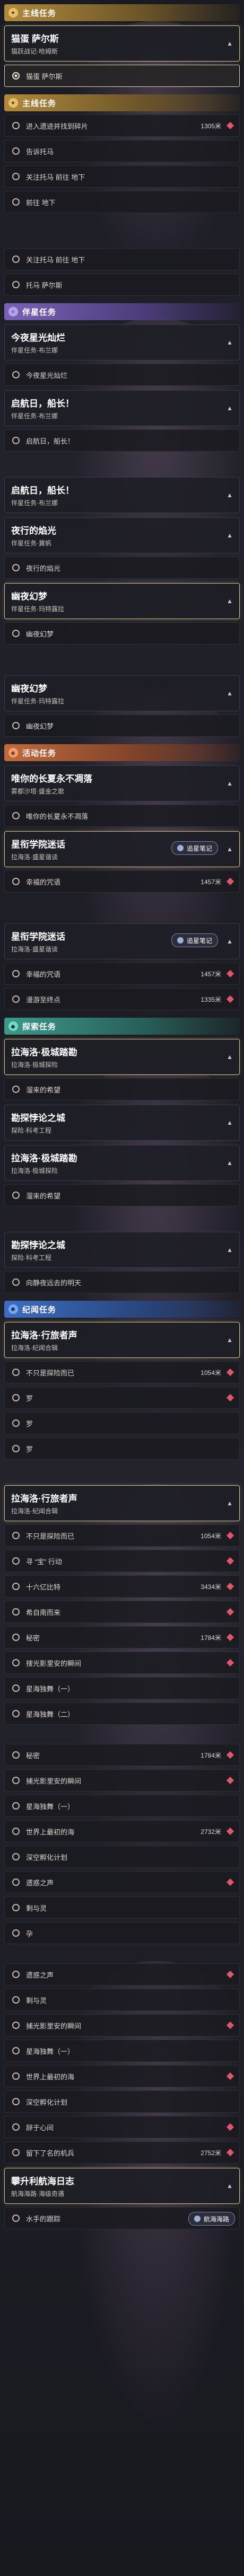 The width and height of the screenshot is (244, 2576). I want to click on quest-card: 猫蛋 萨尔斯 猫跃战记·哈姆斯 ▲, so click(122, 43).